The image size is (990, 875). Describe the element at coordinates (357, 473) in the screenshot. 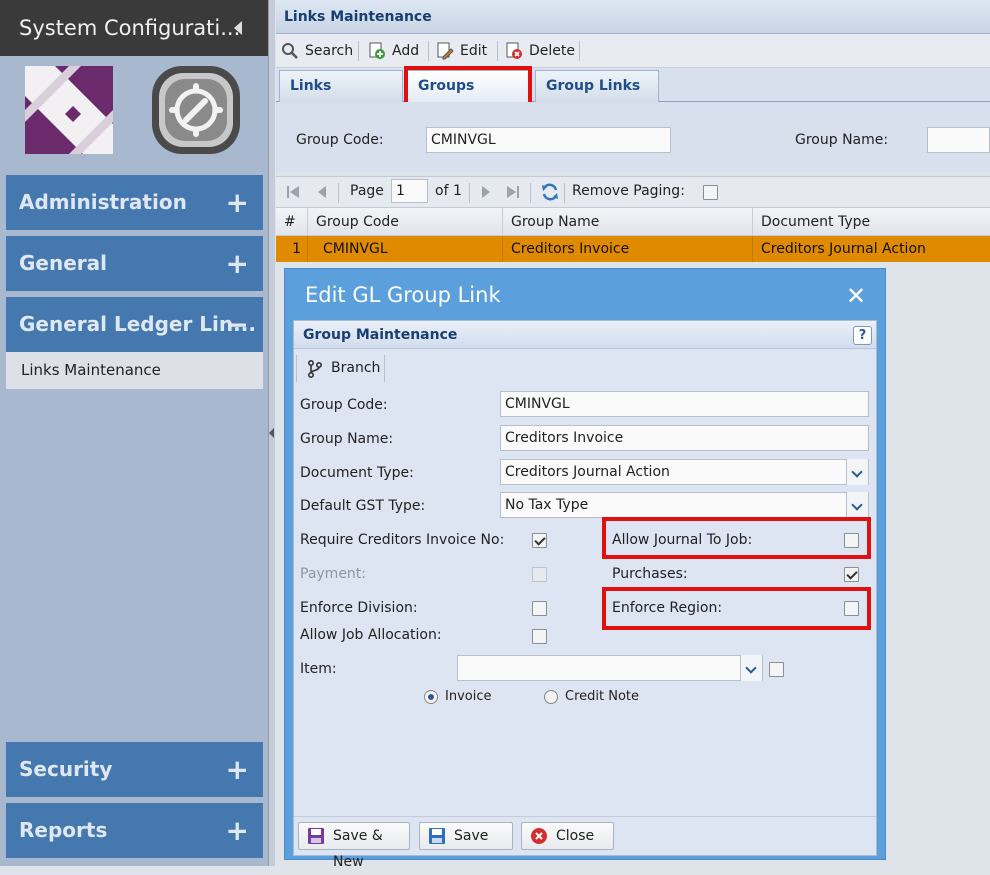

I see `document-type-label: Document Type:` at that location.